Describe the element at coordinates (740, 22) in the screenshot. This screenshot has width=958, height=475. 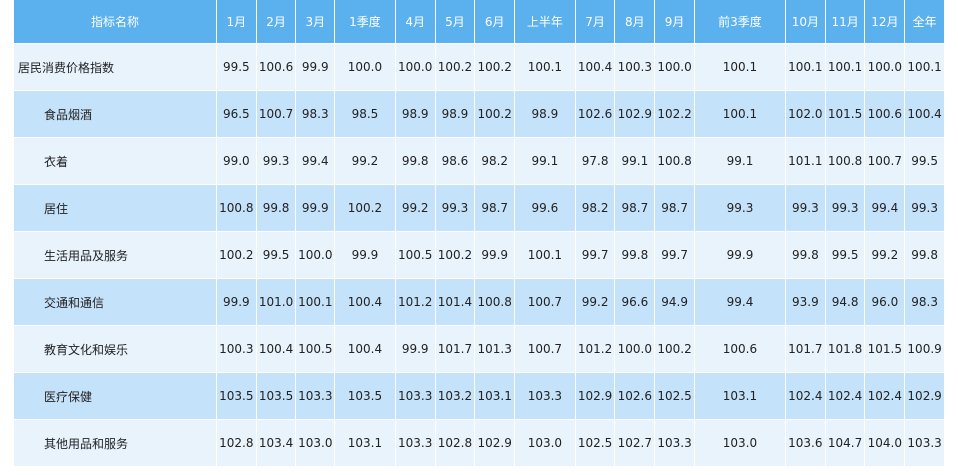
I see `header-period: 前3季度` at that location.